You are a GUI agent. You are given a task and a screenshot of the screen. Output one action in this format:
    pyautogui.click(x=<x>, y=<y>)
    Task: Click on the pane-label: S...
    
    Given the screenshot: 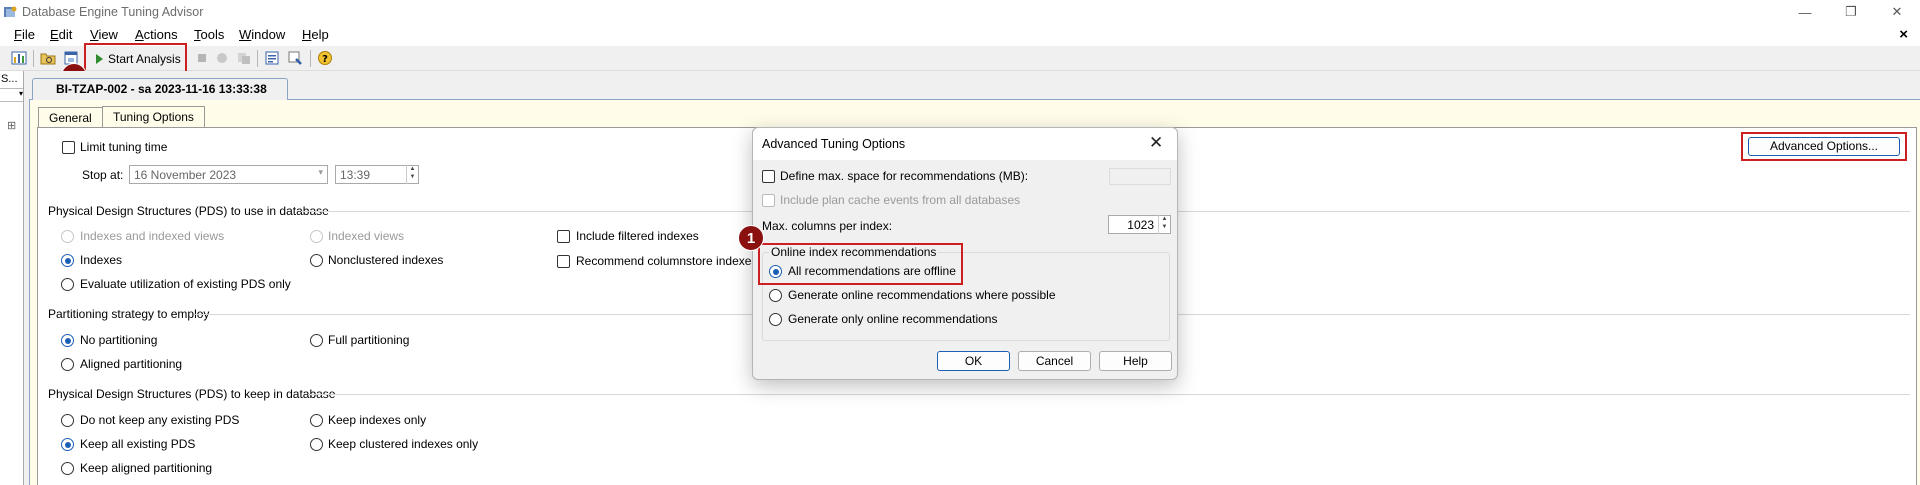 What is the action you would take?
    pyautogui.click(x=9, y=79)
    